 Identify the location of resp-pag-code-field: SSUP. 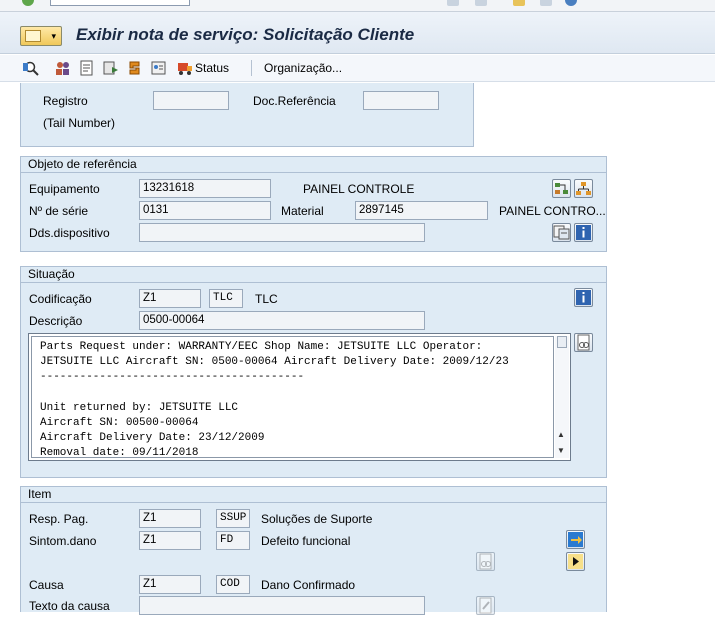
(233, 518).